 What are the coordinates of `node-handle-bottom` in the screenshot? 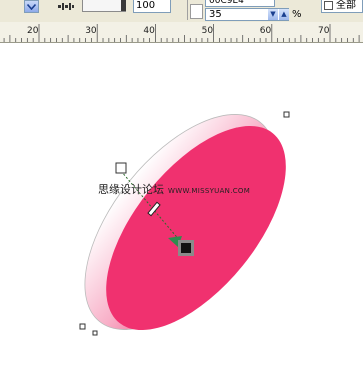 It's located at (82, 326).